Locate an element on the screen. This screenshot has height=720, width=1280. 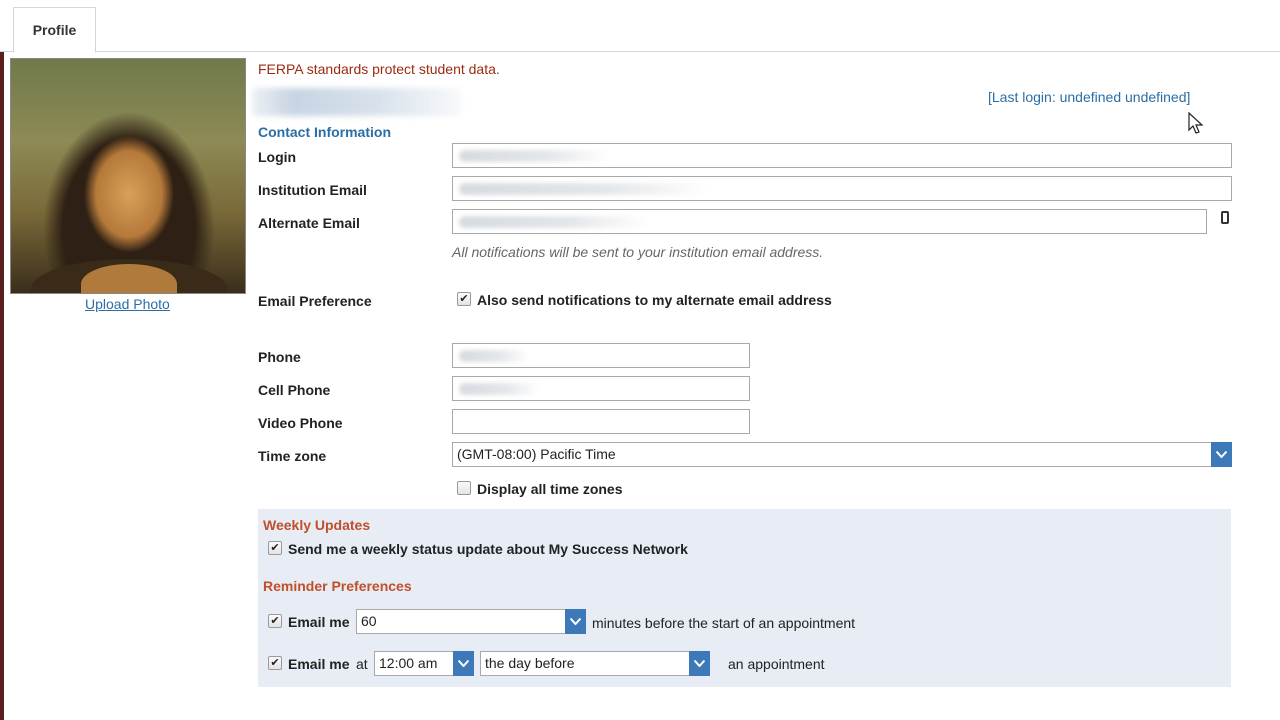
video-phone-label: Video Phone is located at coordinates (300, 423).